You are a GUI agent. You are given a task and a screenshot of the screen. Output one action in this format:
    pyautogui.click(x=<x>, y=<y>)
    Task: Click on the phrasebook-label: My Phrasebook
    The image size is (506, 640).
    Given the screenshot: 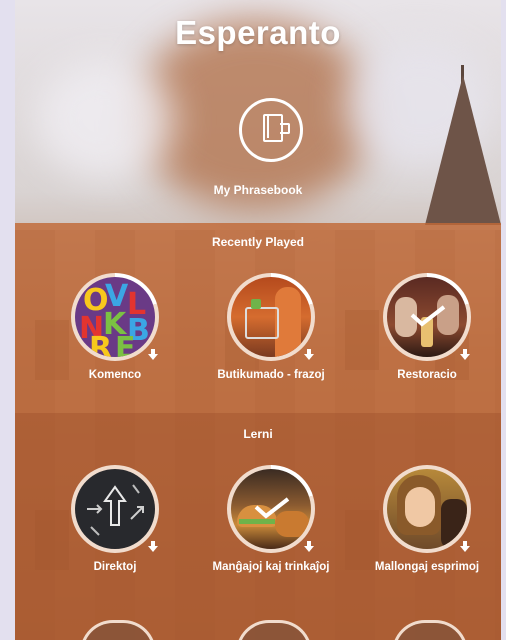 What is the action you would take?
    pyautogui.click(x=258, y=190)
    